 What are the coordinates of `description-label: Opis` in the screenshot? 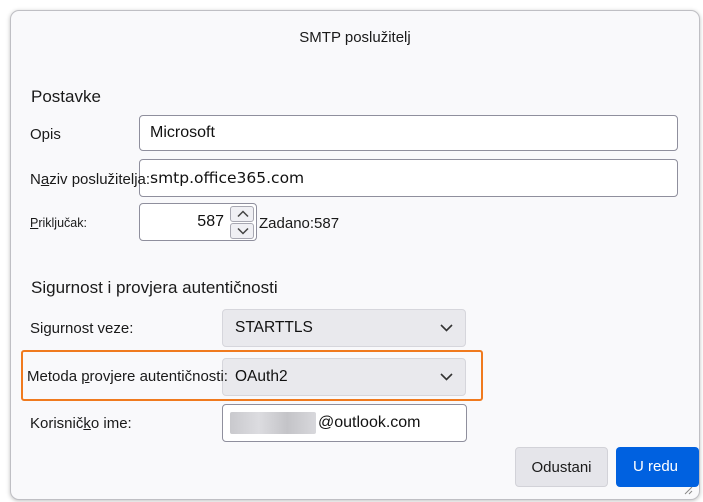 It's located at (45, 134).